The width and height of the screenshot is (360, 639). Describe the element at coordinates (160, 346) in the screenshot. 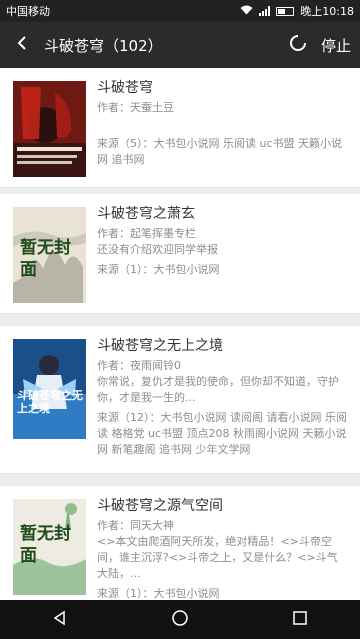

I see `book-title: 斗破苍穹之无上之境` at that location.